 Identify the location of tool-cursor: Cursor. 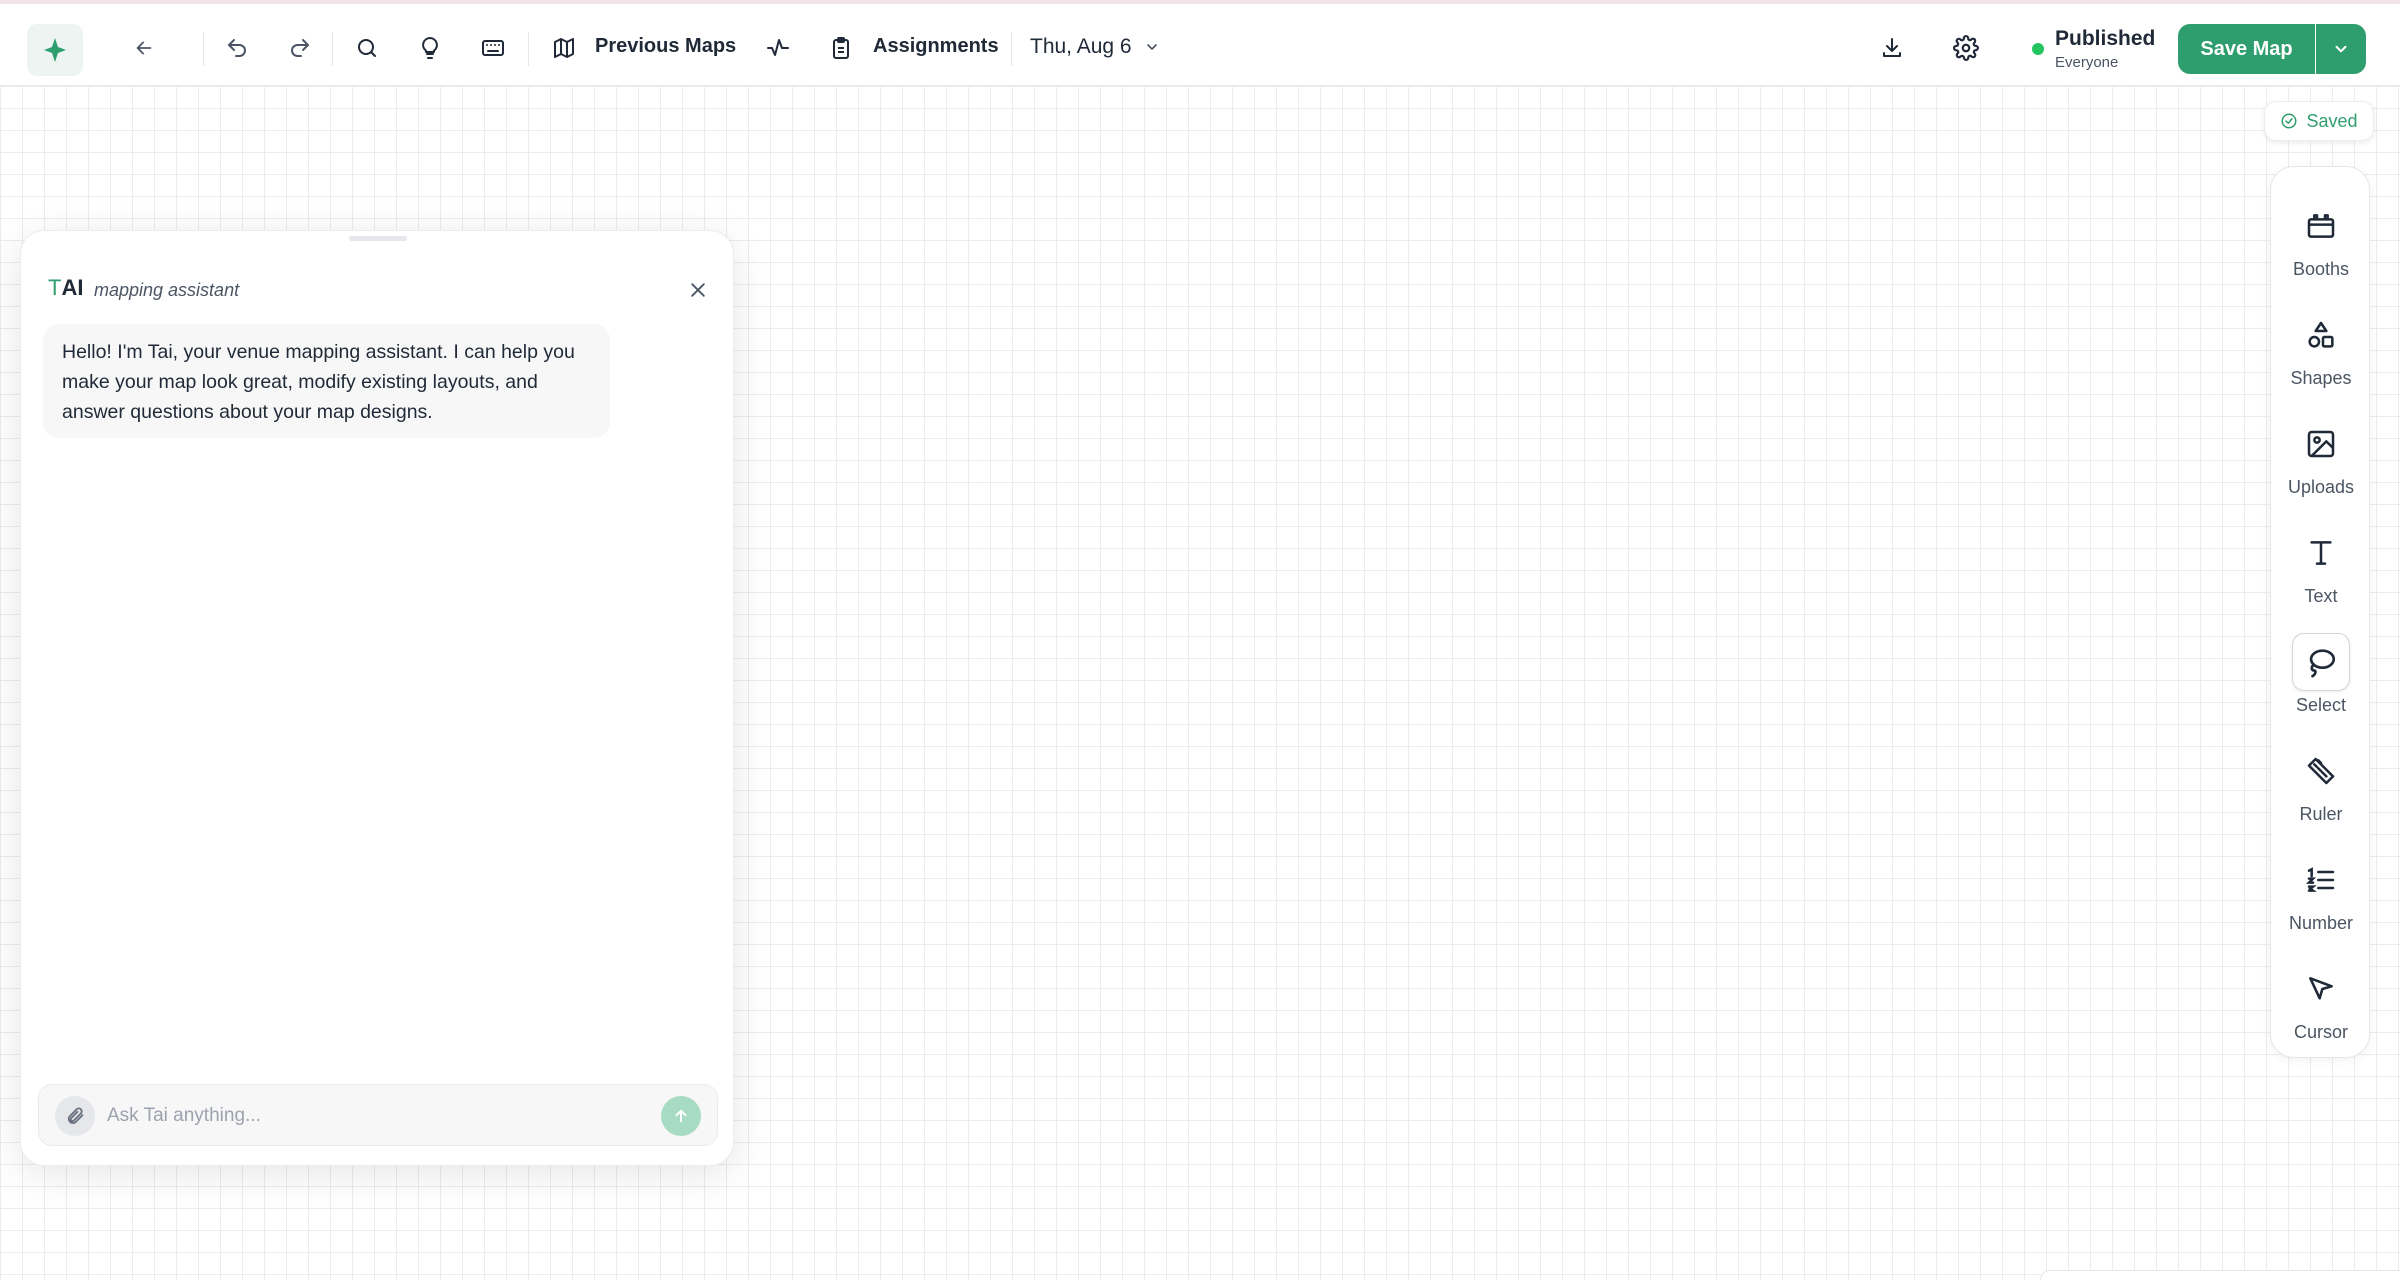
(2321, 1010).